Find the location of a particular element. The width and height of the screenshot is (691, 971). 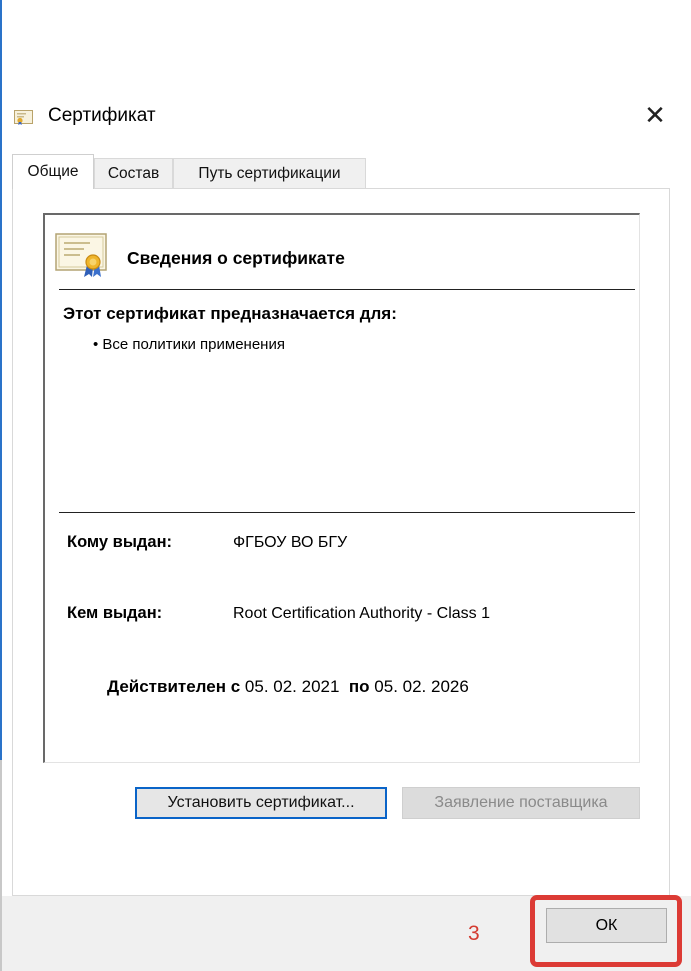

issued-by-value: Root Certification Authority - Class 1 is located at coordinates (361, 613).